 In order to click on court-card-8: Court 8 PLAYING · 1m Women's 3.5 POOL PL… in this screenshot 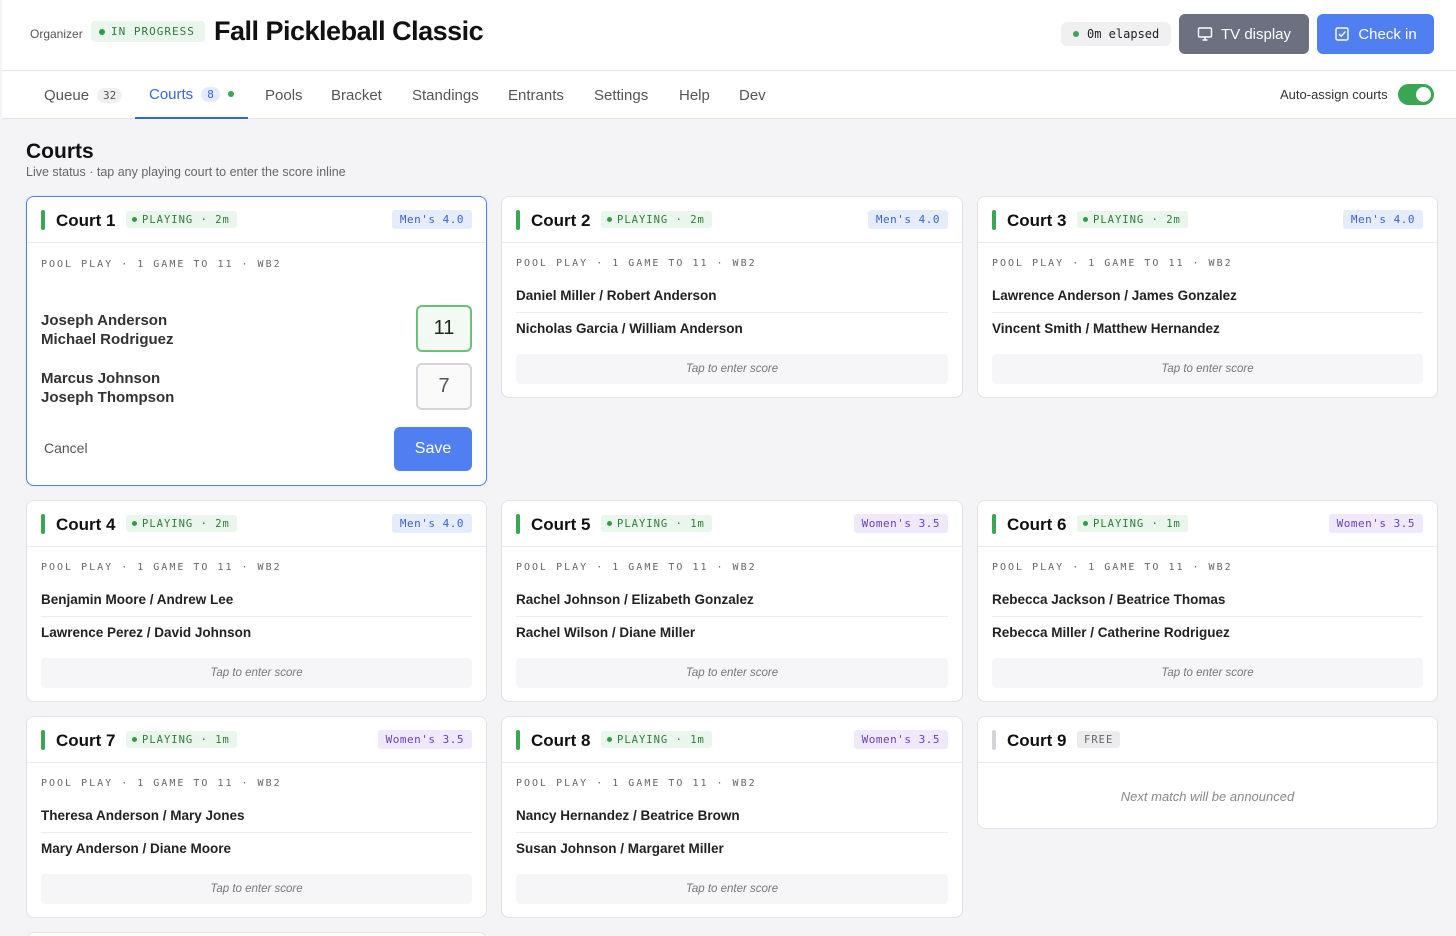, I will do `click(732, 817)`.